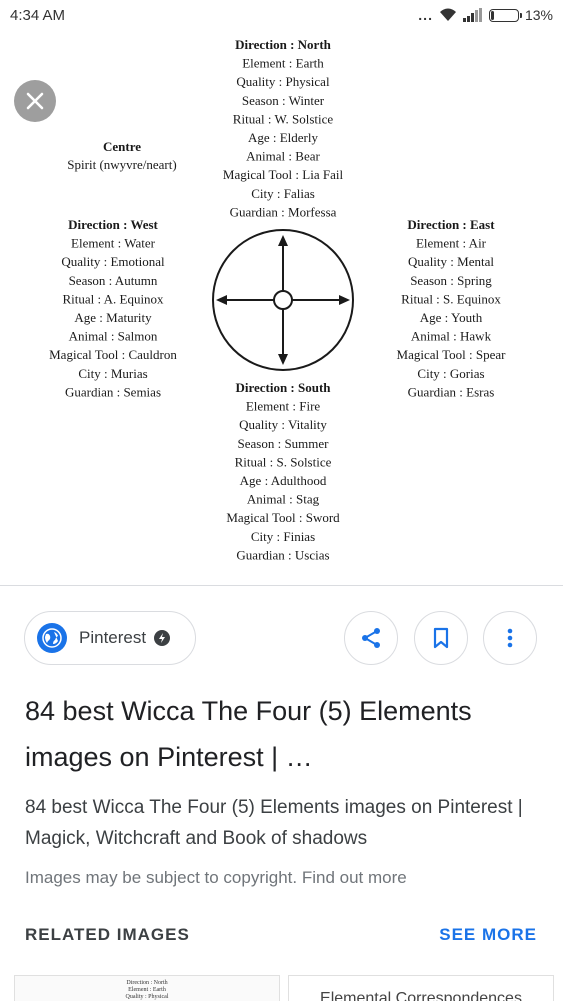  What do you see at coordinates (421, 995) in the screenshot?
I see `thumbnail-text: Elemental Correspondences` at bounding box center [421, 995].